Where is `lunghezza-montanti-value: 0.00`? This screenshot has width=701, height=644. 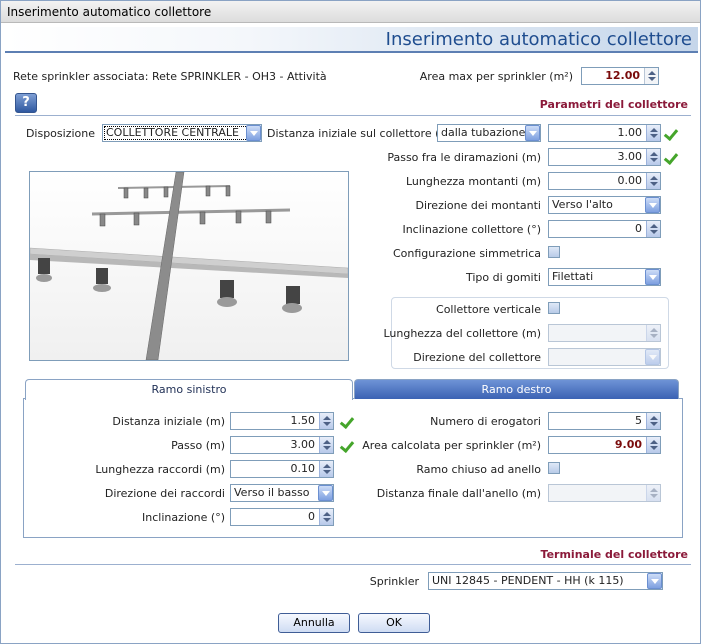 lunghezza-montanti-value: 0.00 is located at coordinates (630, 180).